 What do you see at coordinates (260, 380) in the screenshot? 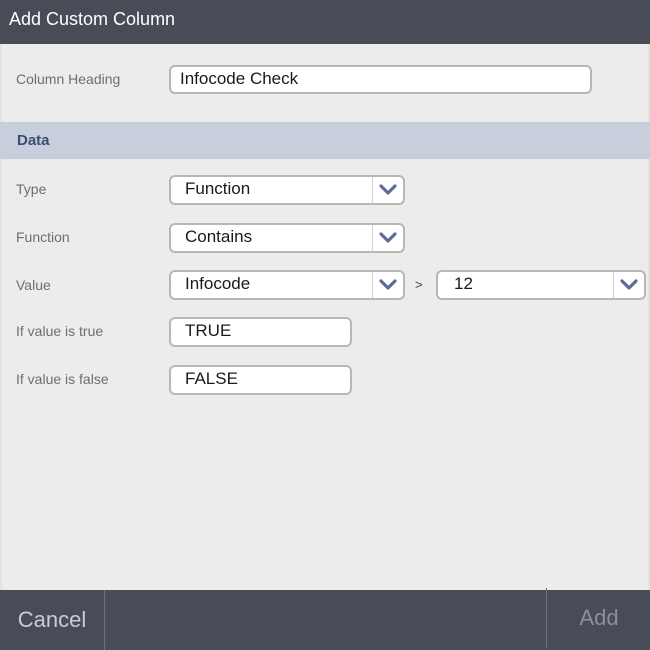
I see `if-false-input: FALSE` at bounding box center [260, 380].